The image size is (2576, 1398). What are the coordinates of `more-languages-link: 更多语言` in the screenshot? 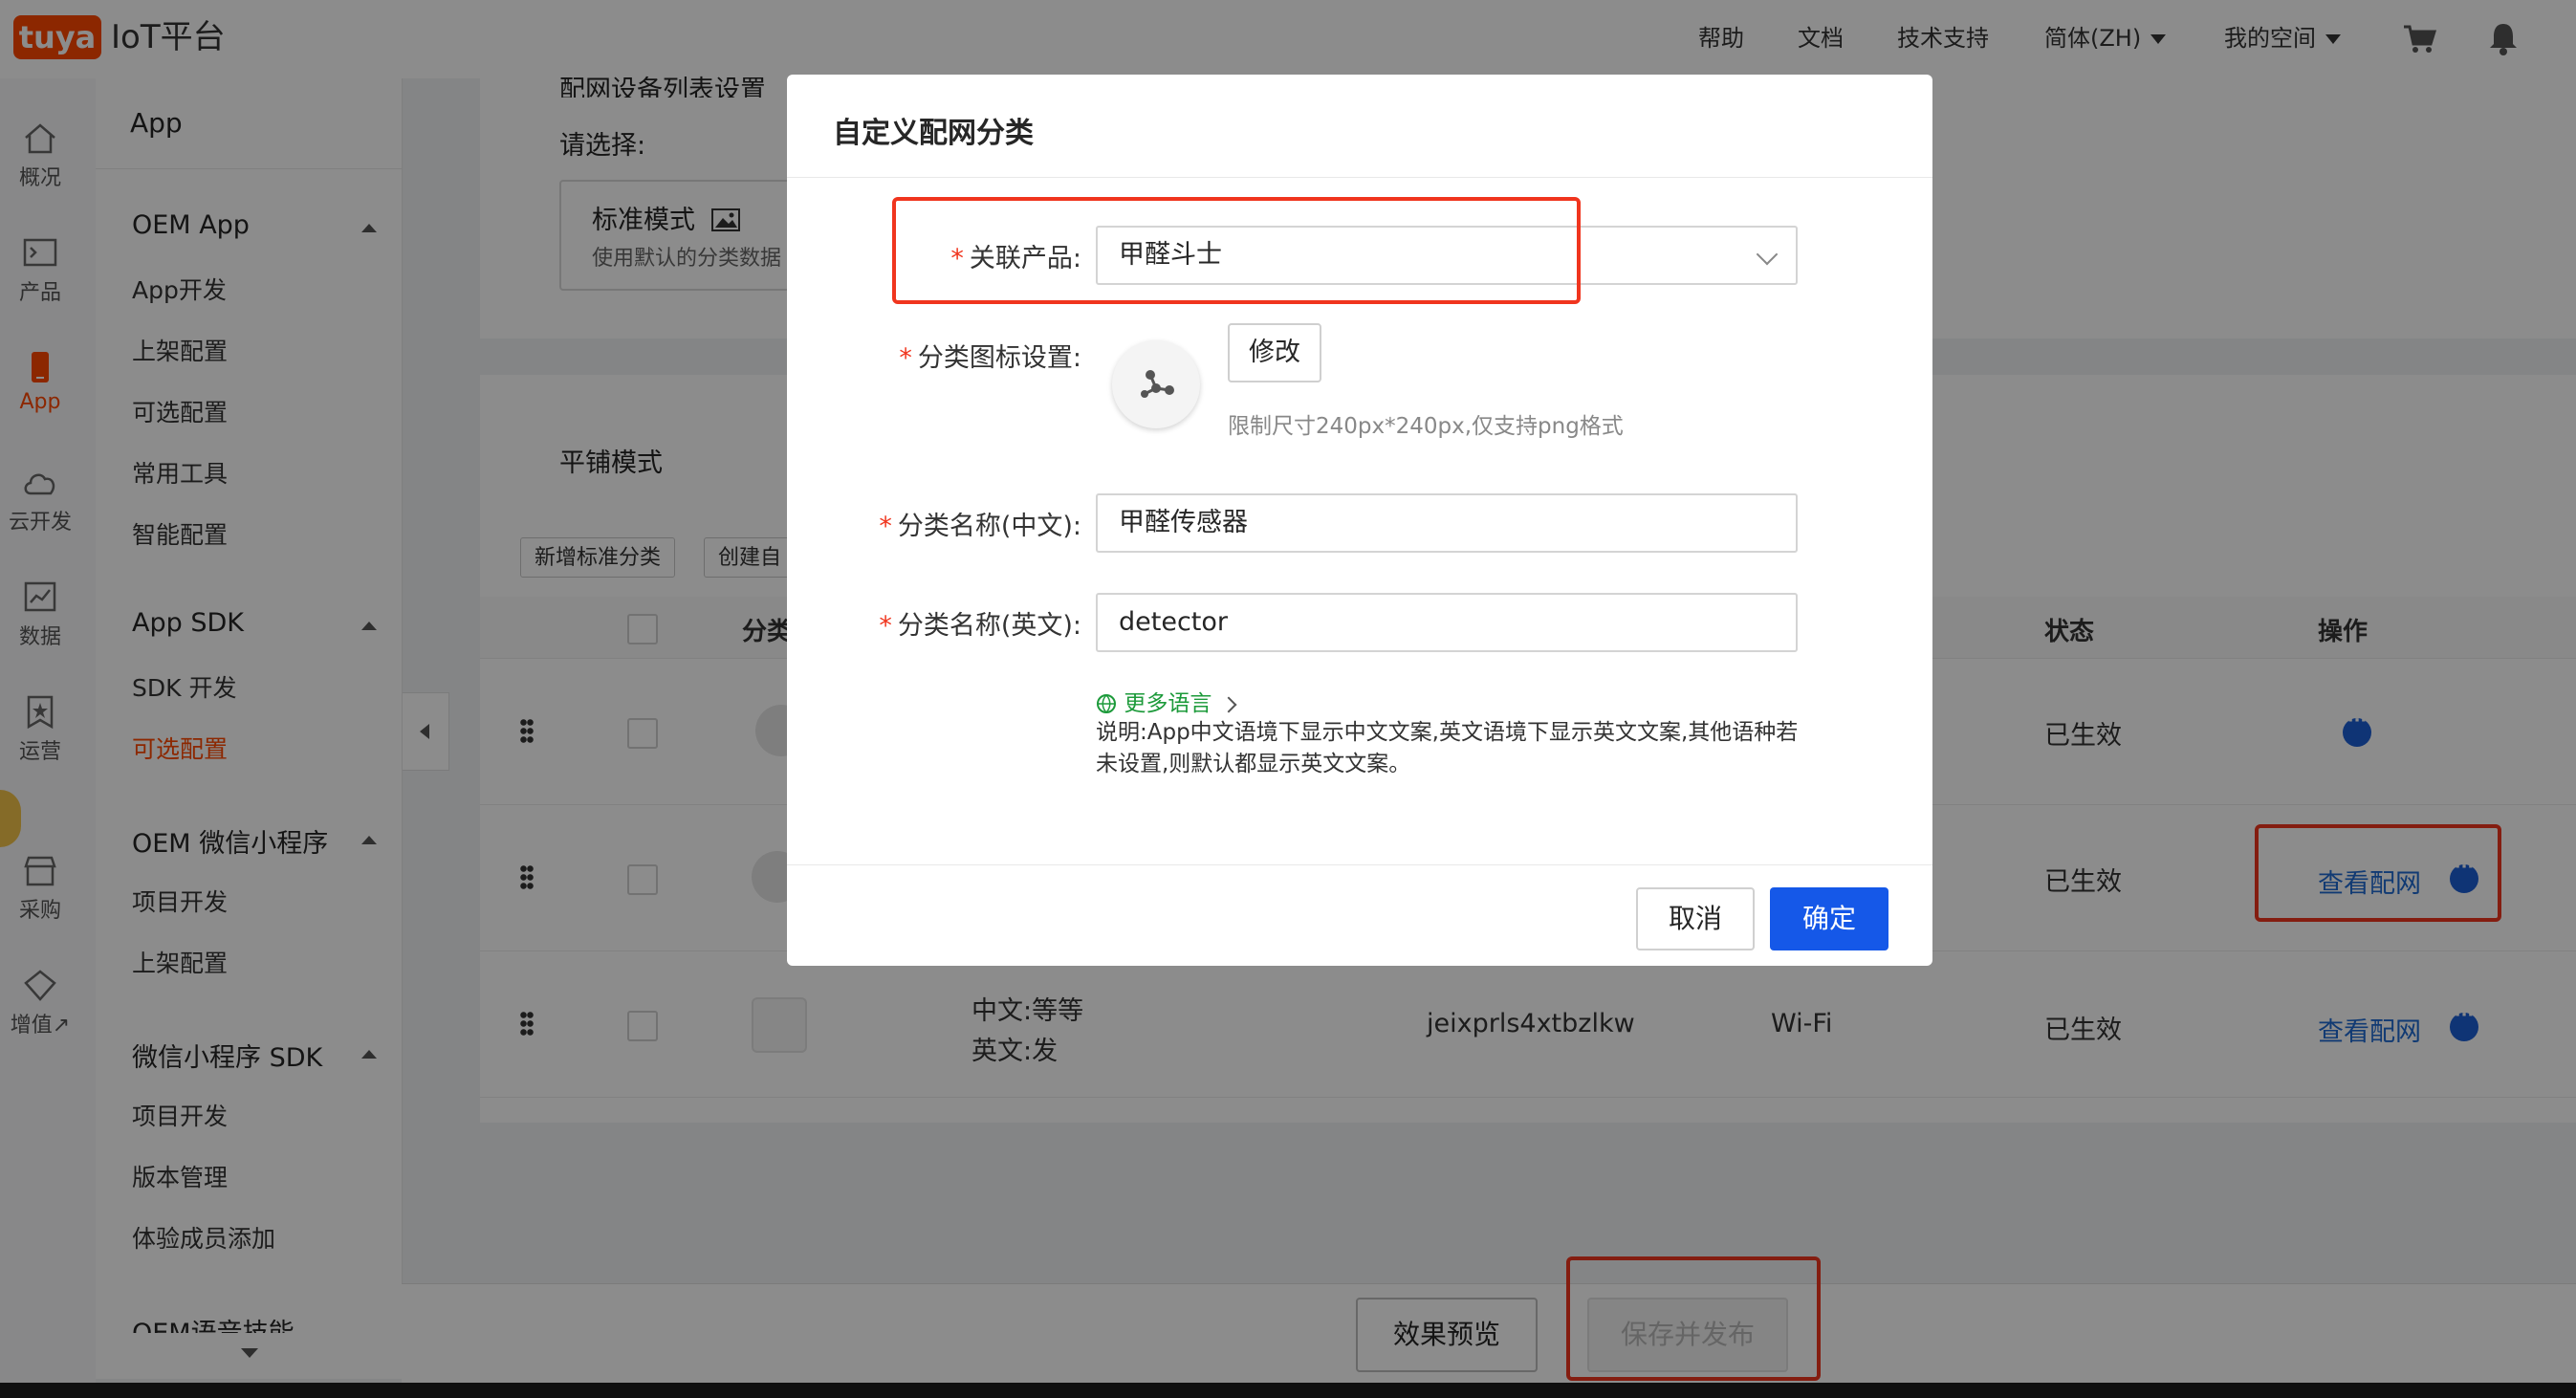 It's located at (1166, 701).